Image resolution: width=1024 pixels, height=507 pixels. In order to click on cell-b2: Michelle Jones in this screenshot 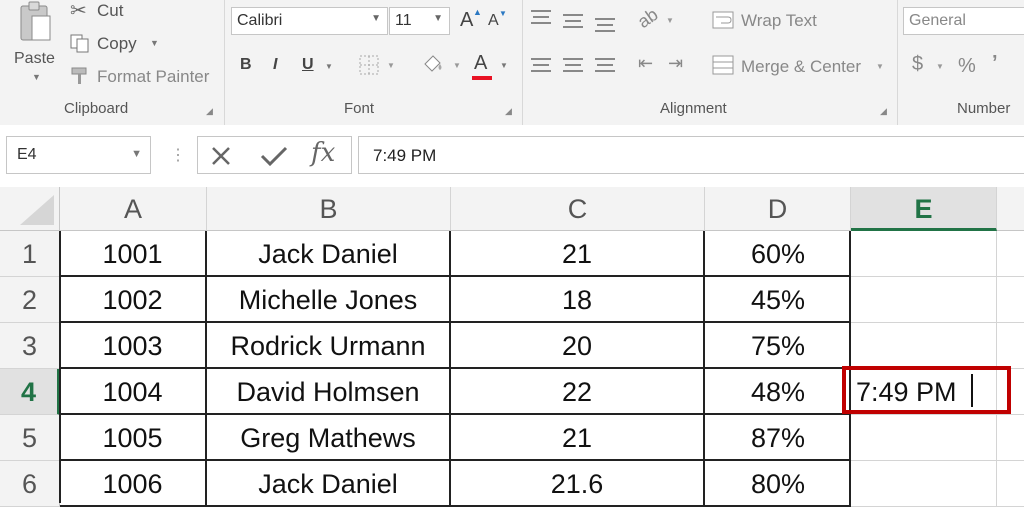, I will do `click(329, 300)`.